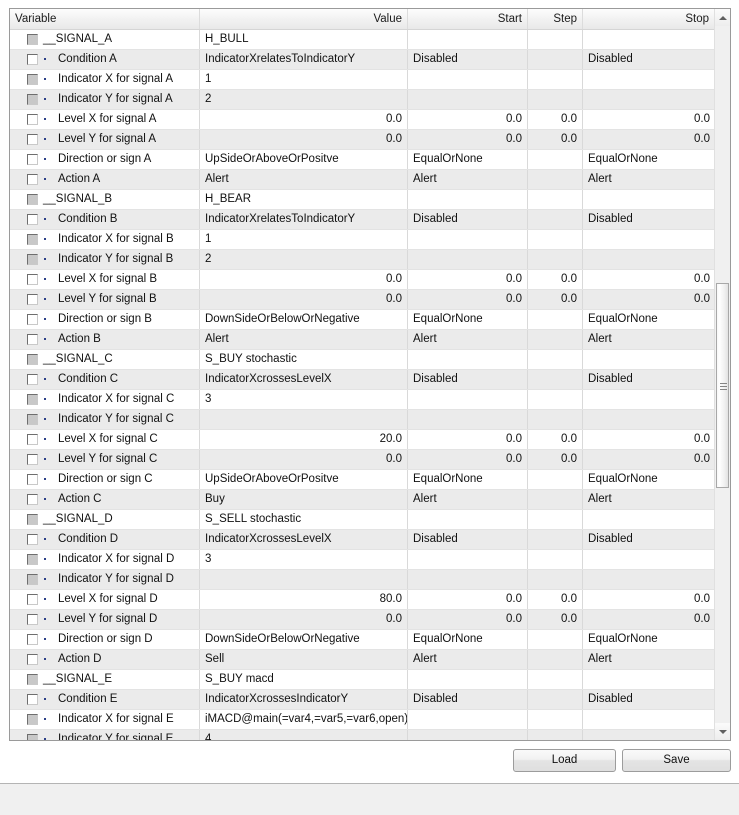  I want to click on value-cell: 4, so click(304, 735).